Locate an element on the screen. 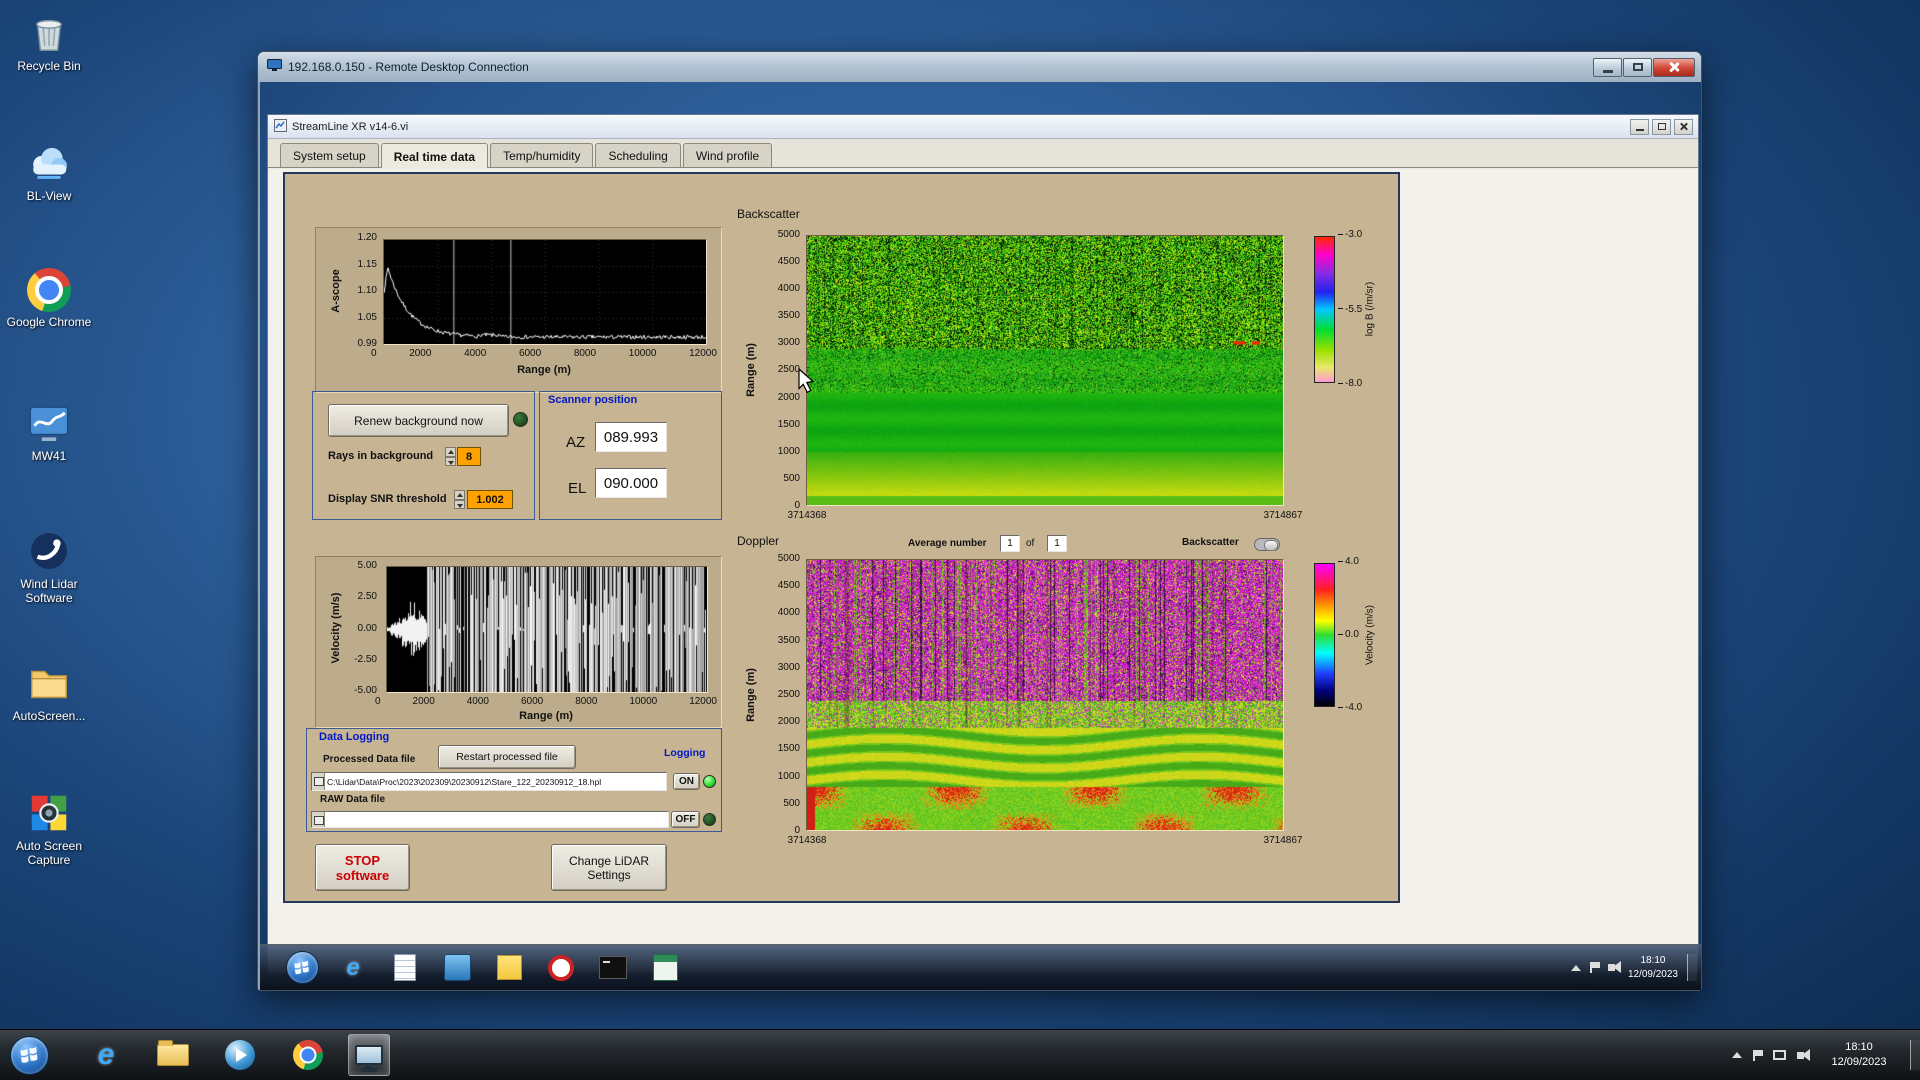  chrome-icon is located at coordinates (308, 1055).